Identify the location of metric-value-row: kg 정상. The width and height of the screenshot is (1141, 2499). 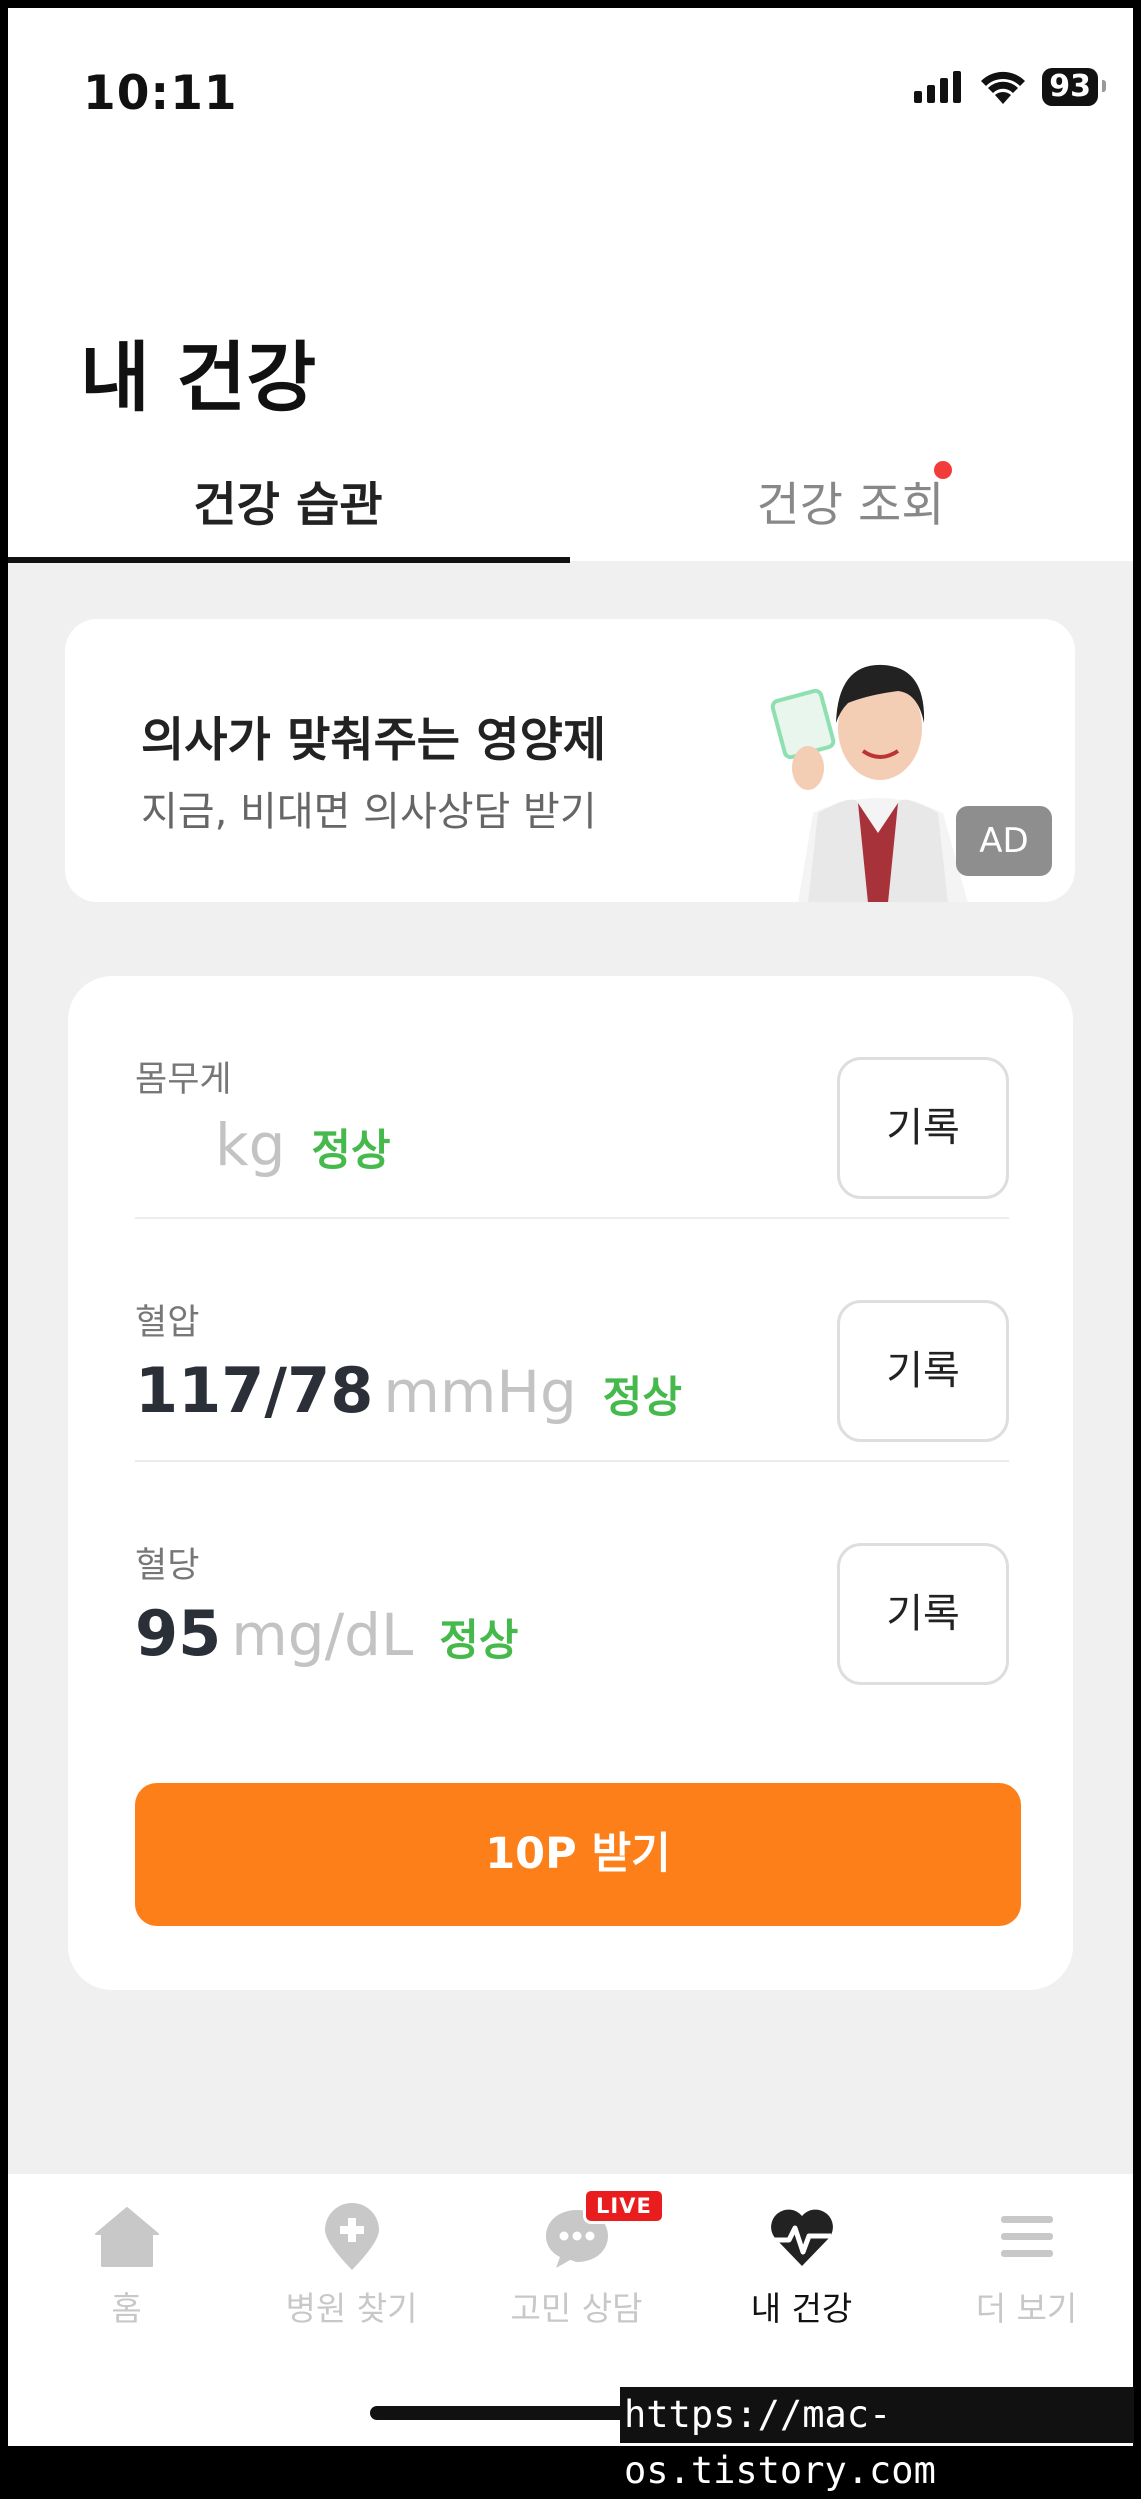
(263, 1145).